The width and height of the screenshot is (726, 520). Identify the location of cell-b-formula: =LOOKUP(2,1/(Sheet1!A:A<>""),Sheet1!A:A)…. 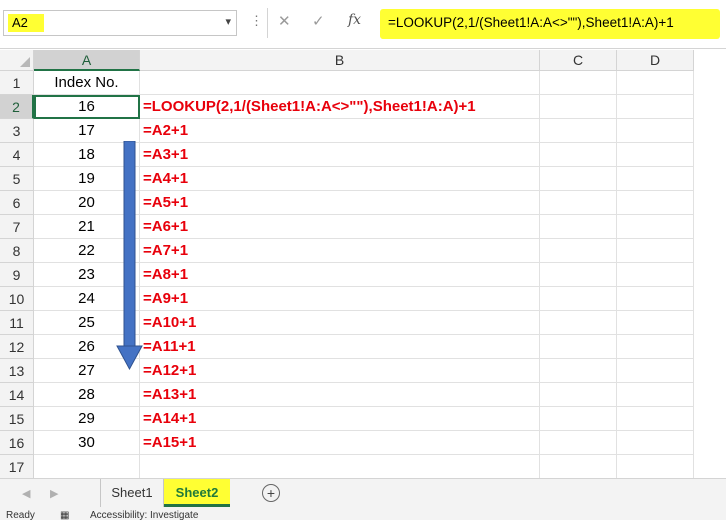
(340, 107).